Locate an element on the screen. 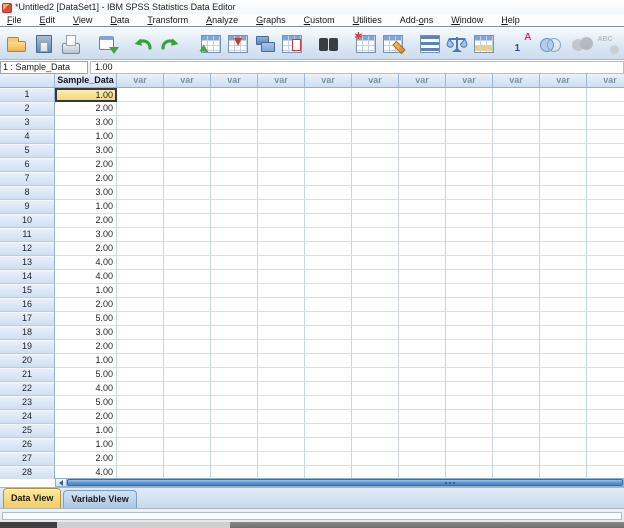  data-cell: 5.00 is located at coordinates (86, 403).